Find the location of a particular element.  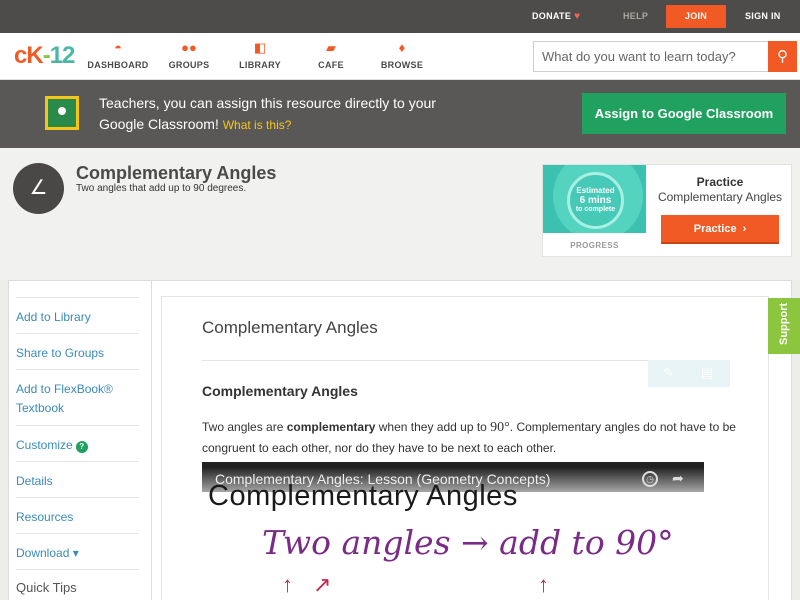

sidebar-item-share-to-groups: Share to Groups is located at coordinates (77, 348).